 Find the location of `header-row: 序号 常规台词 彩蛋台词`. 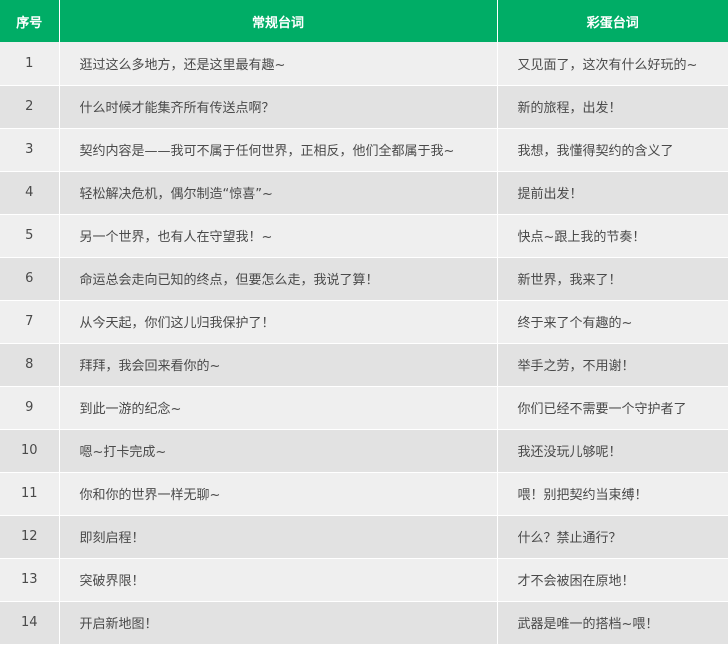

header-row: 序号 常规台词 彩蛋台词 is located at coordinates (364, 21).